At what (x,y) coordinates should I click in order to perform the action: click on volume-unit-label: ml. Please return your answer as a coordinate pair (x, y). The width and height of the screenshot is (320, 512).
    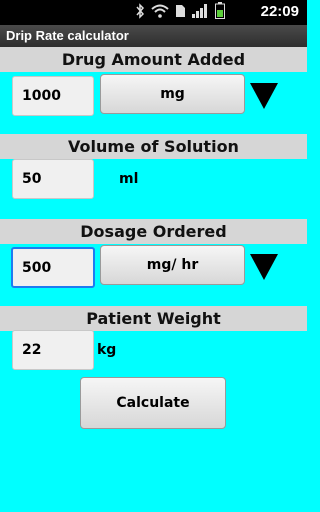
    Looking at the image, I should click on (129, 179).